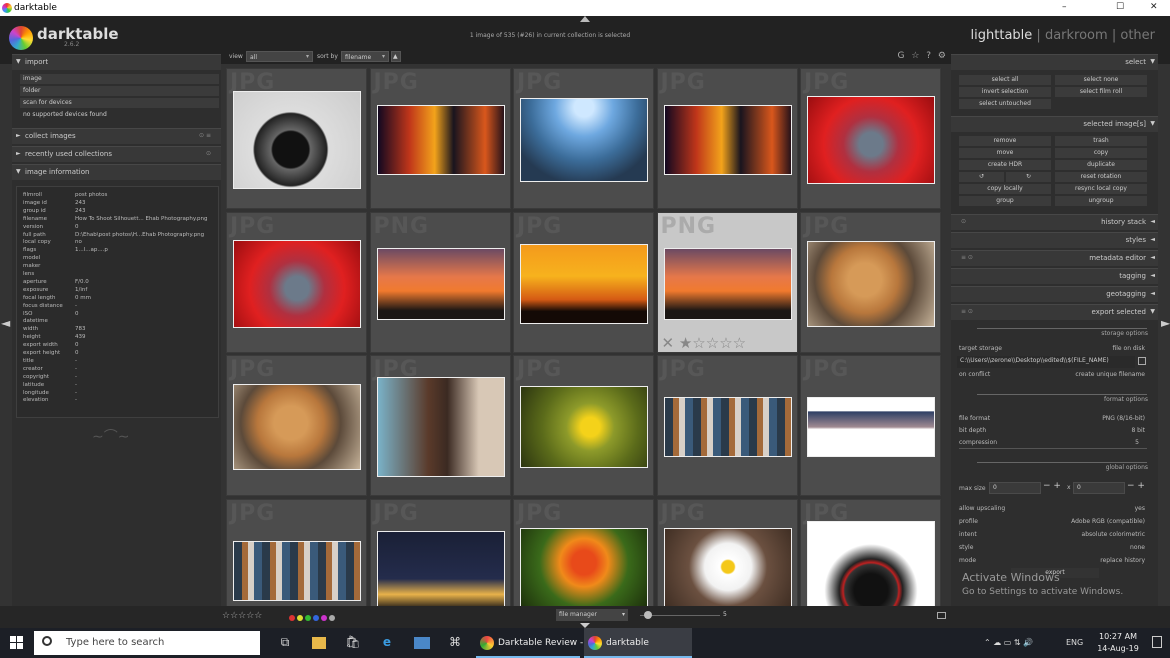  Describe the element at coordinates (205, 135) in the screenshot. I see `reset-icon: ⊙ ≡` at that location.